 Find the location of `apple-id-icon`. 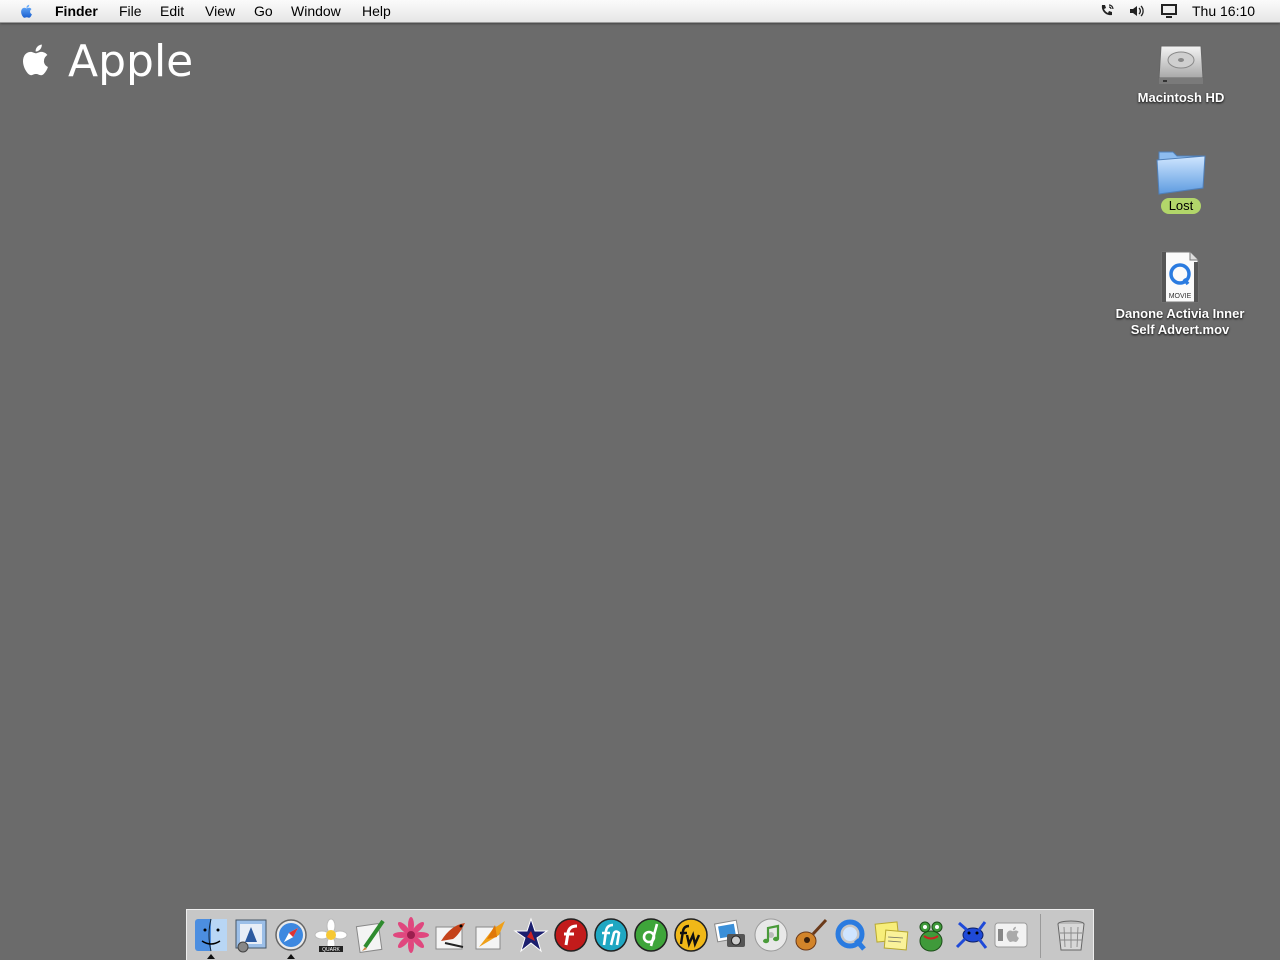

apple-id-icon is located at coordinates (1011, 935).